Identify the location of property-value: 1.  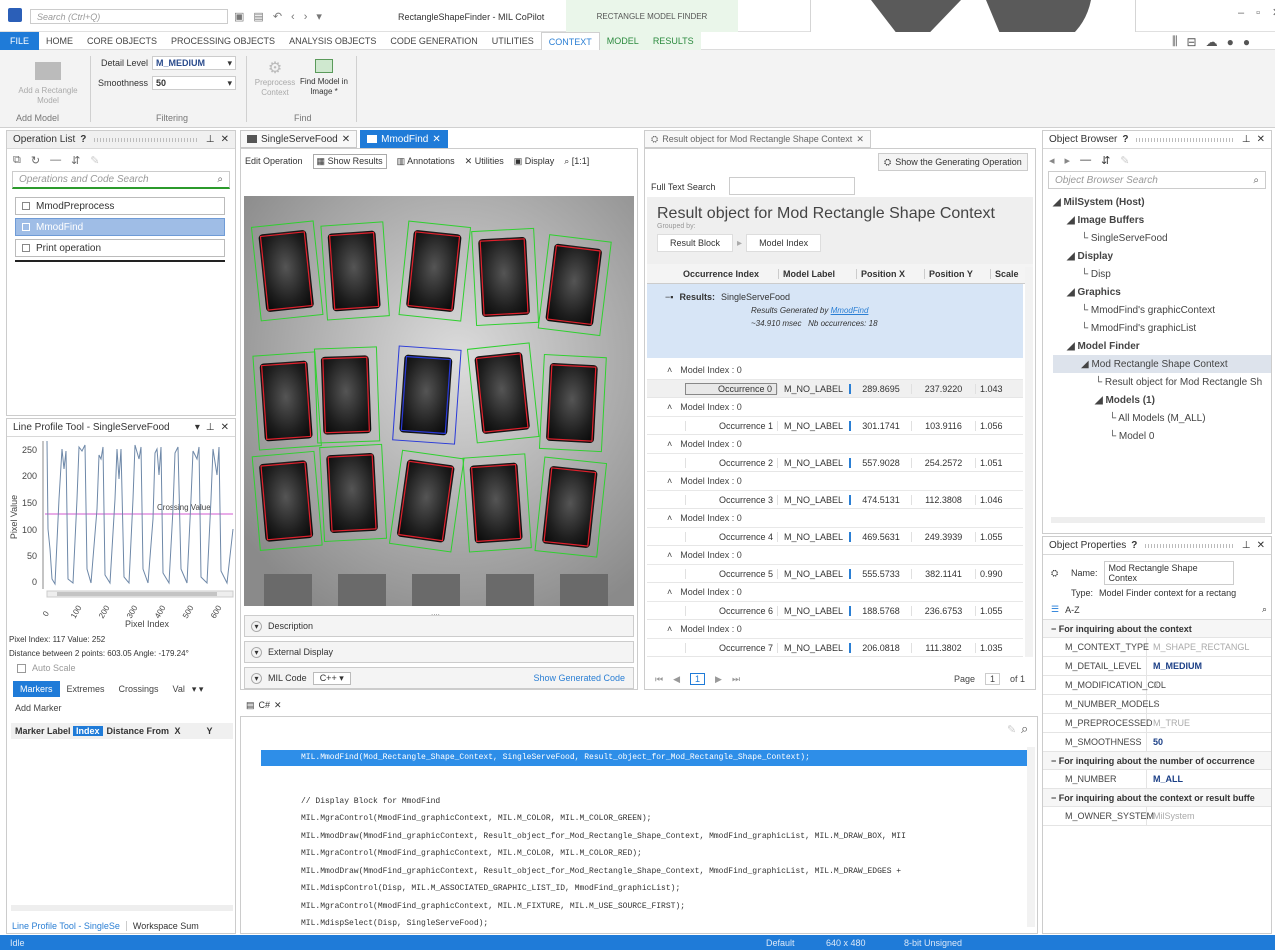
(1209, 704).